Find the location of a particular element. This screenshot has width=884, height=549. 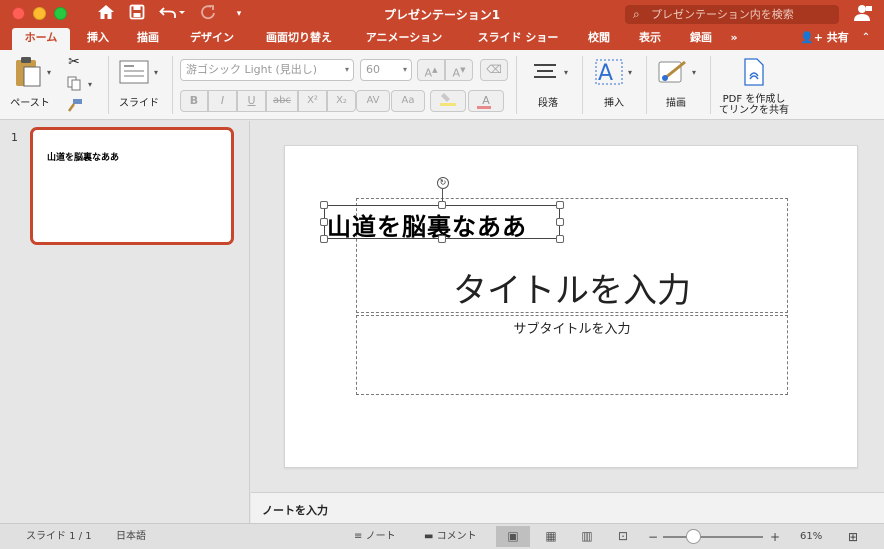

character-spacing-button: AV is located at coordinates (373, 101).